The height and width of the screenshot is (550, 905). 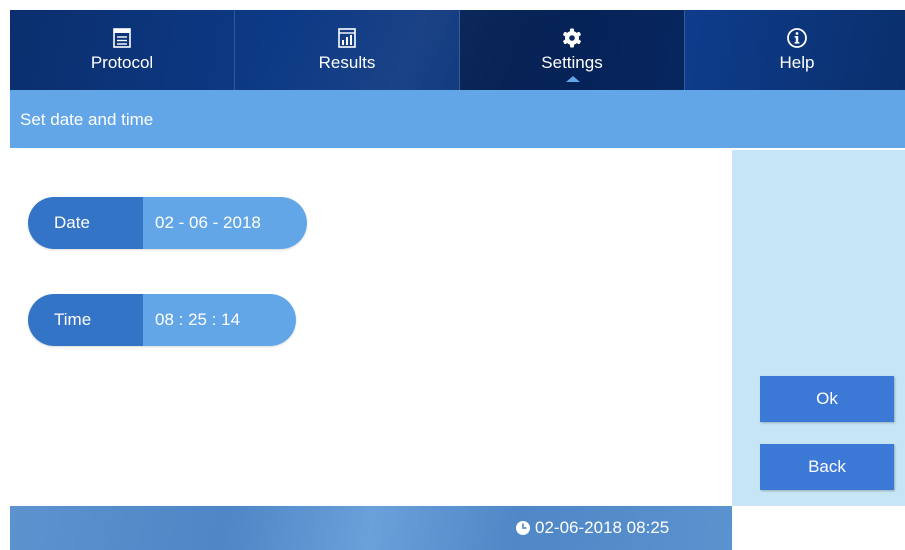 What do you see at coordinates (85, 320) in the screenshot?
I see `time-label: Time` at bounding box center [85, 320].